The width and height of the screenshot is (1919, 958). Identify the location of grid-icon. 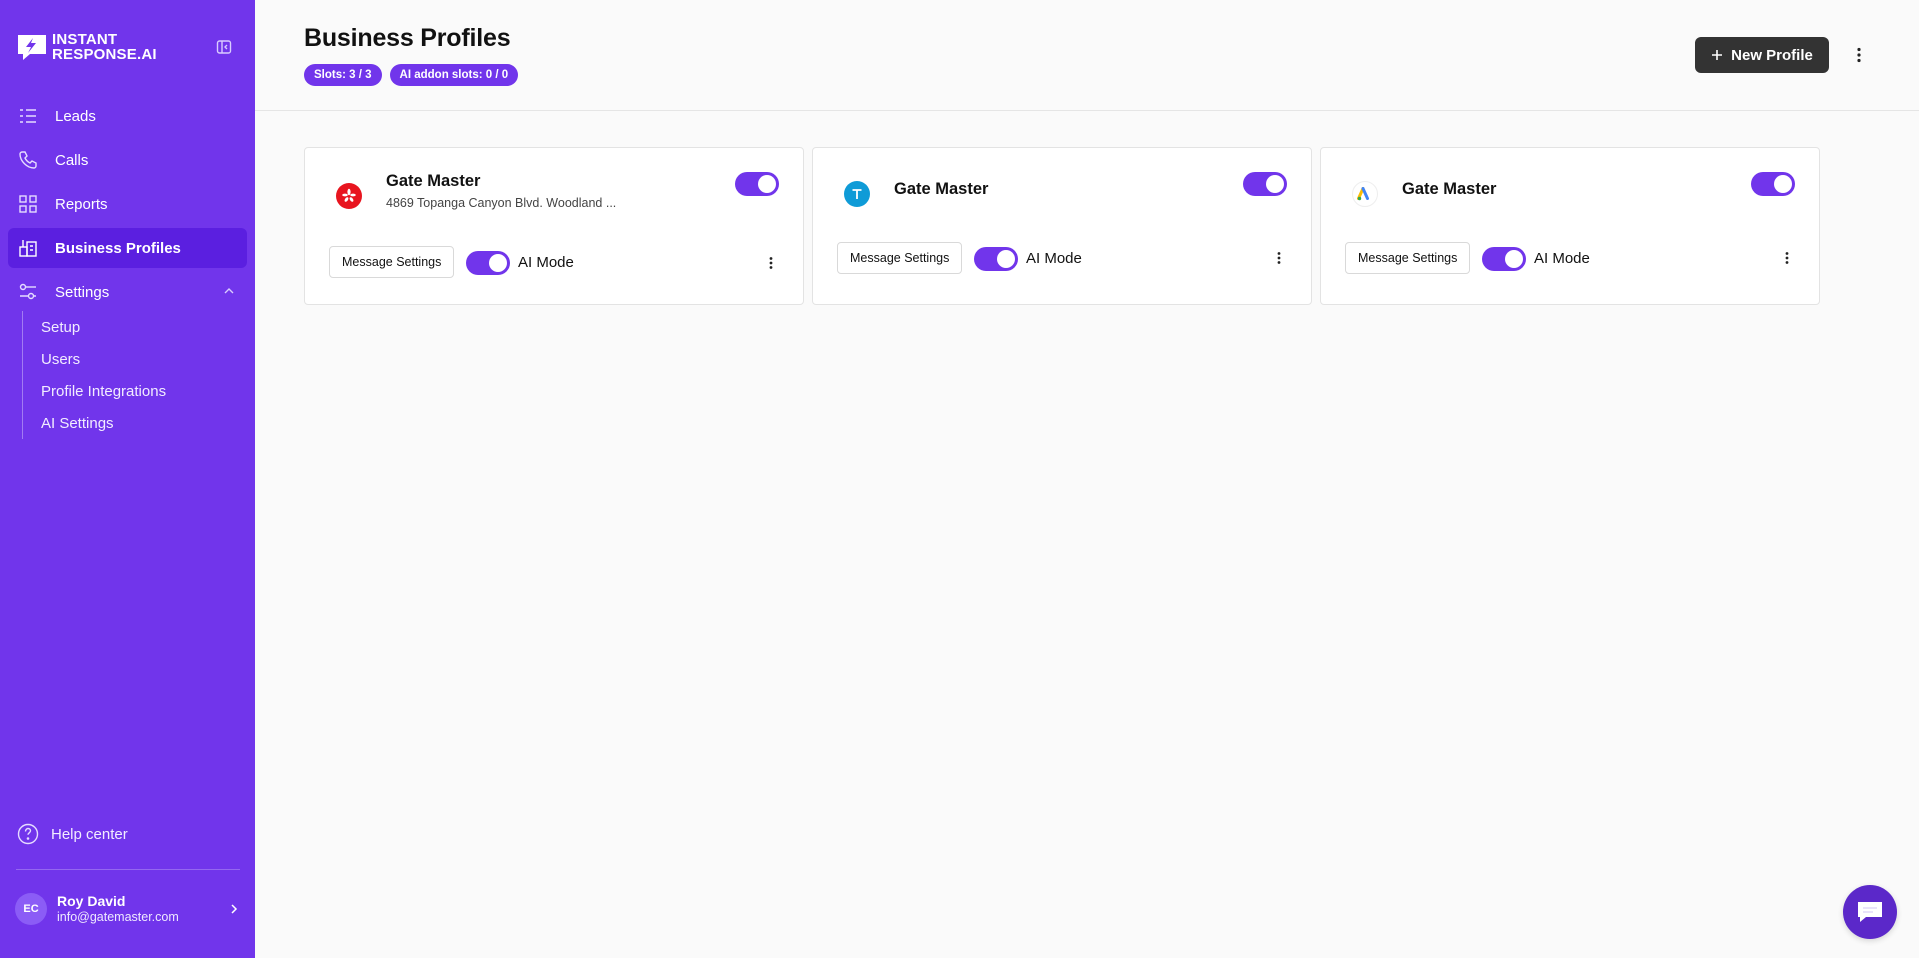
(28, 204).